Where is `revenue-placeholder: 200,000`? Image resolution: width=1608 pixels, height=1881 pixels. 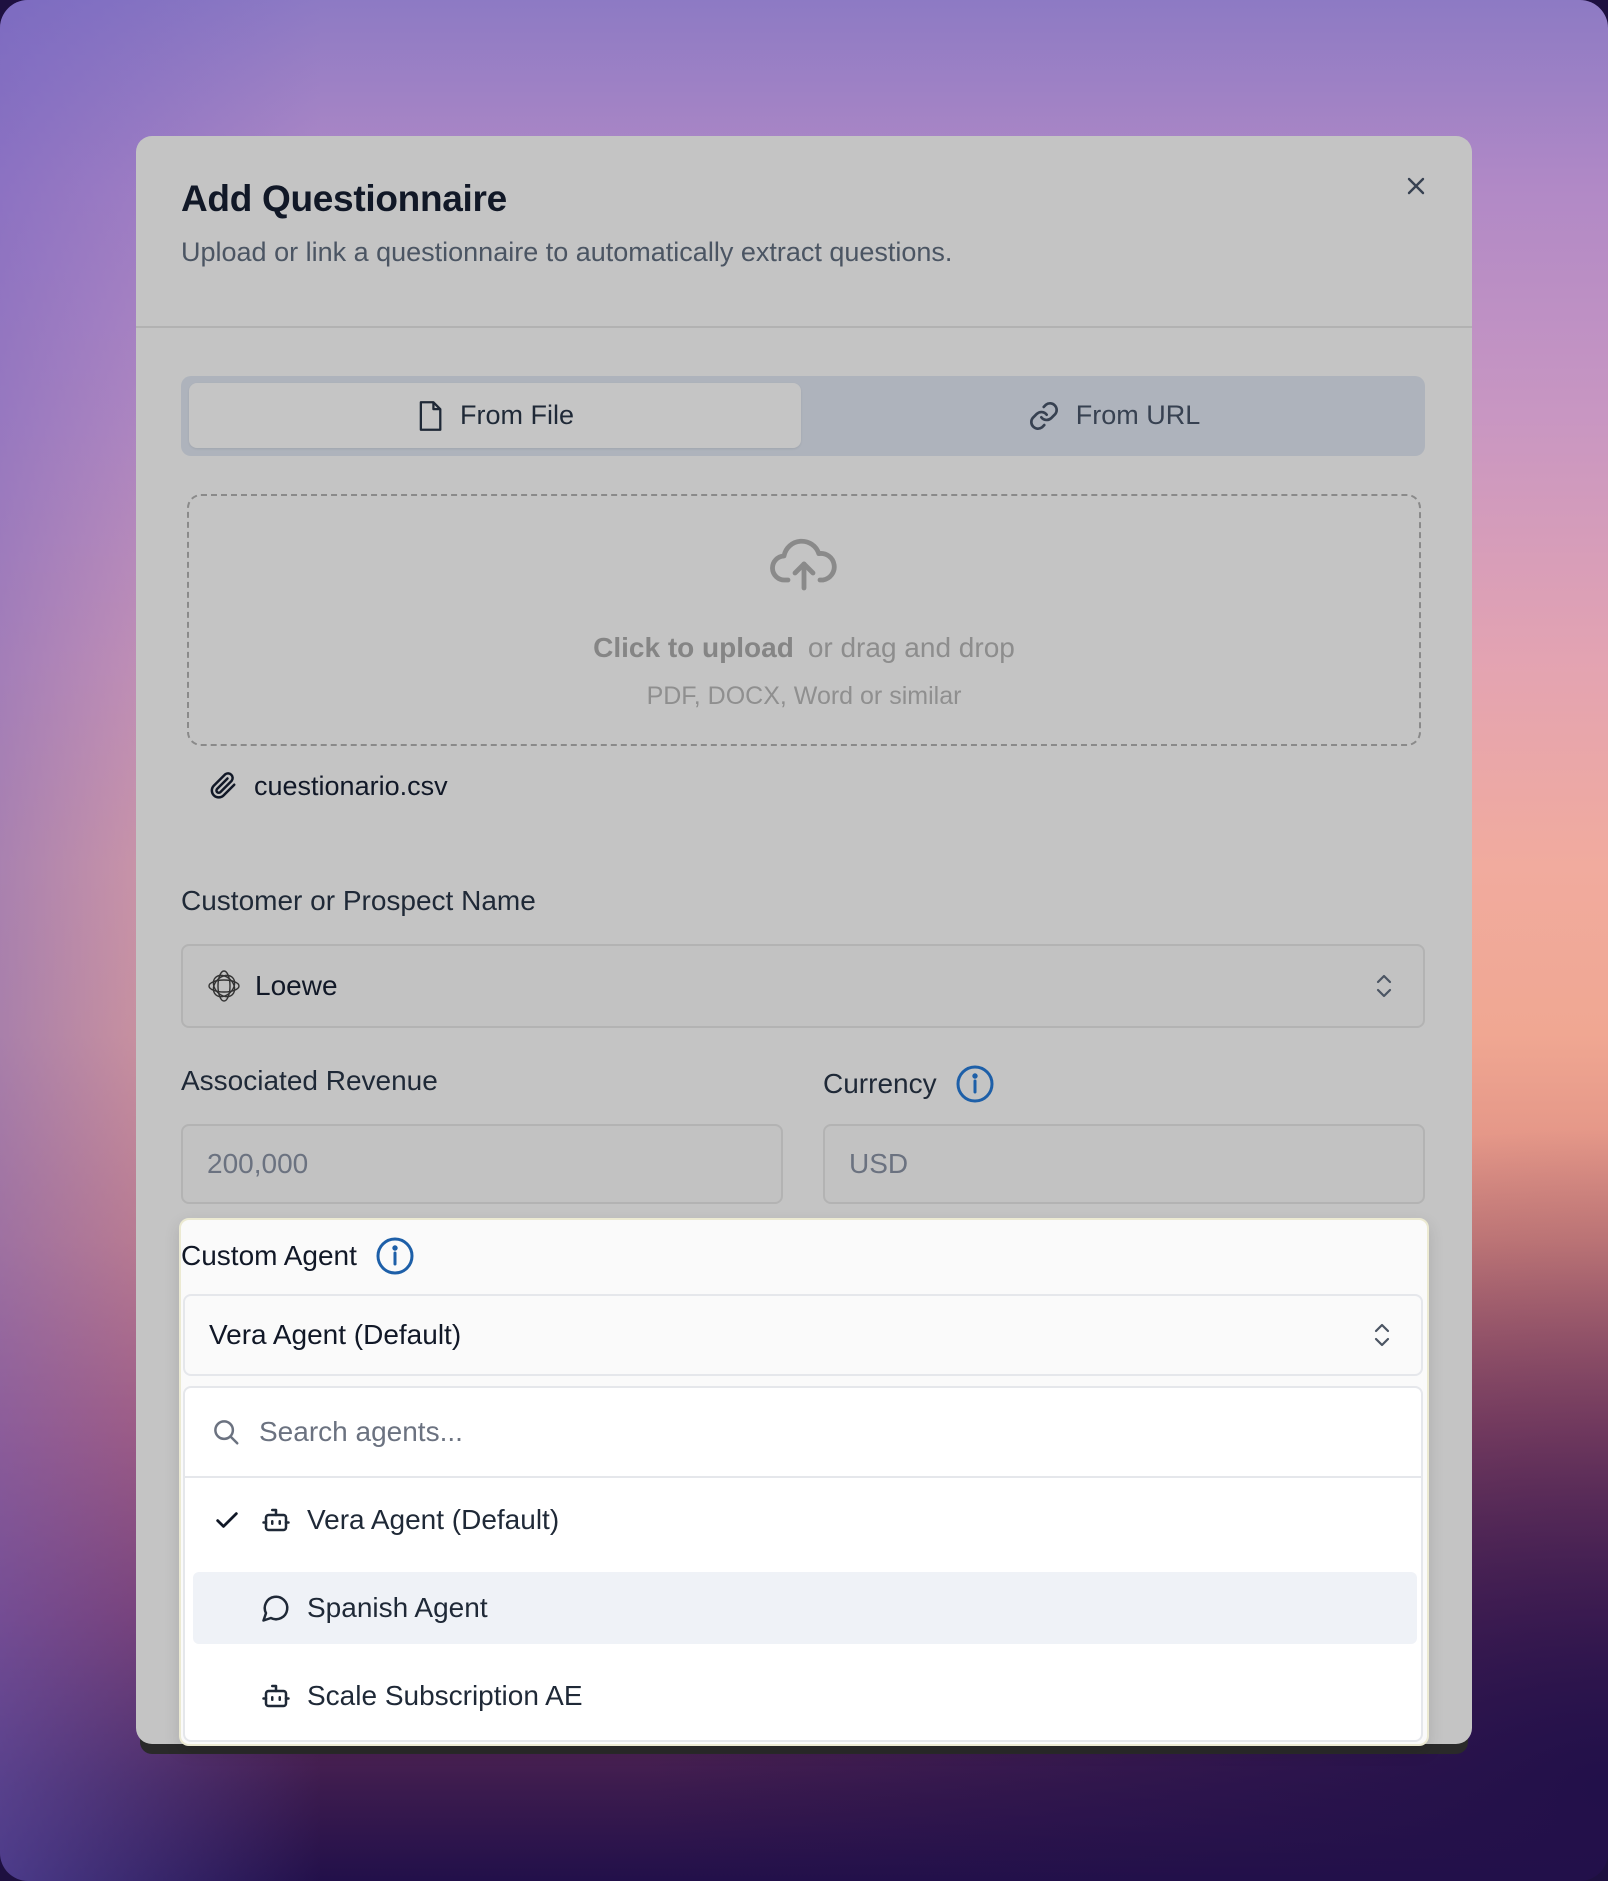
revenue-placeholder: 200,000 is located at coordinates (258, 1163).